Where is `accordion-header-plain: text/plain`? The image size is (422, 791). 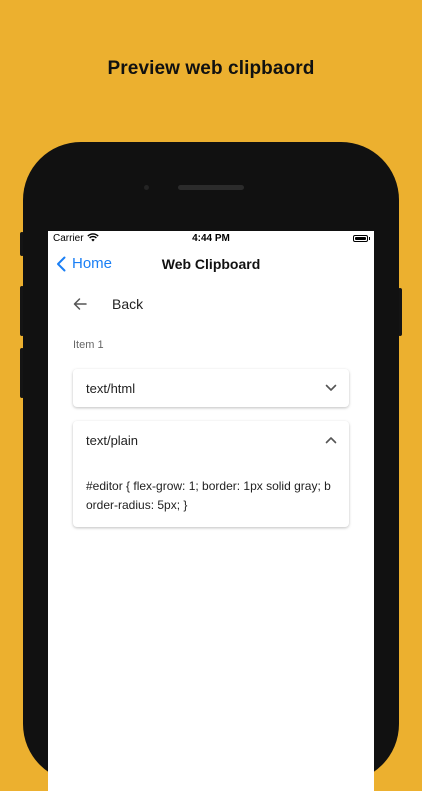 accordion-header-plain: text/plain is located at coordinates (211, 440).